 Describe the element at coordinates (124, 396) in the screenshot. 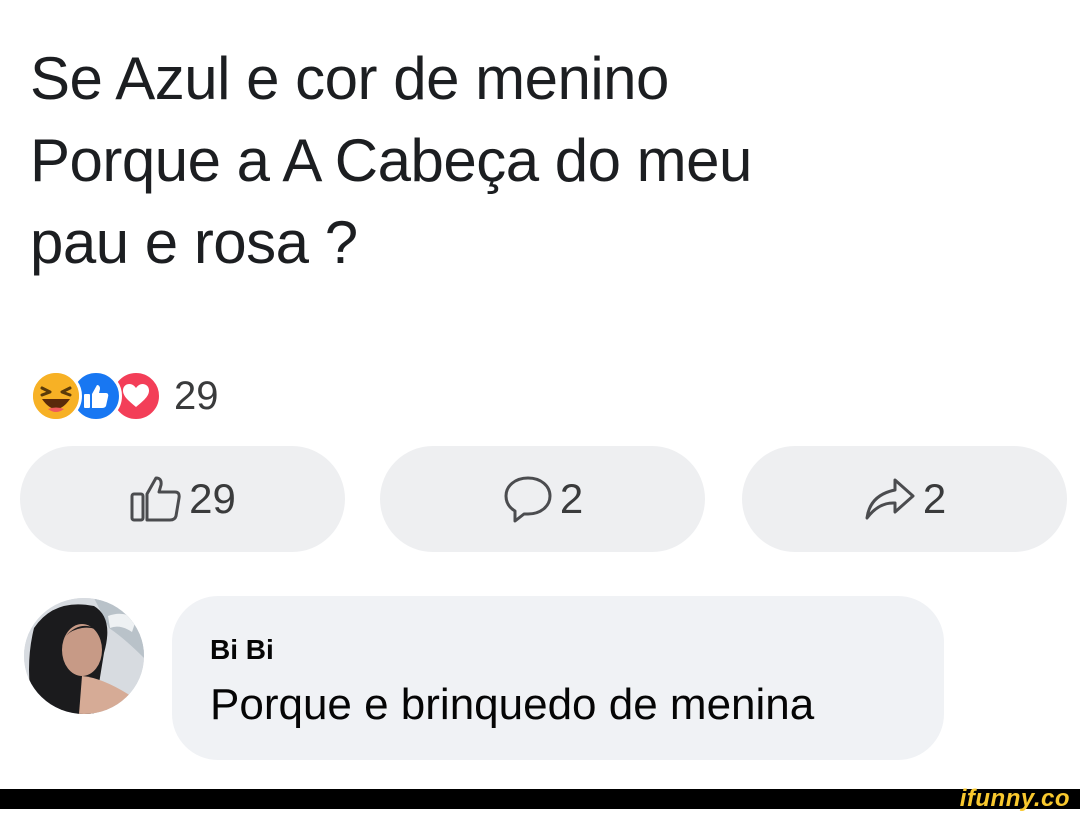

I see `reactions-summary: 29` at that location.